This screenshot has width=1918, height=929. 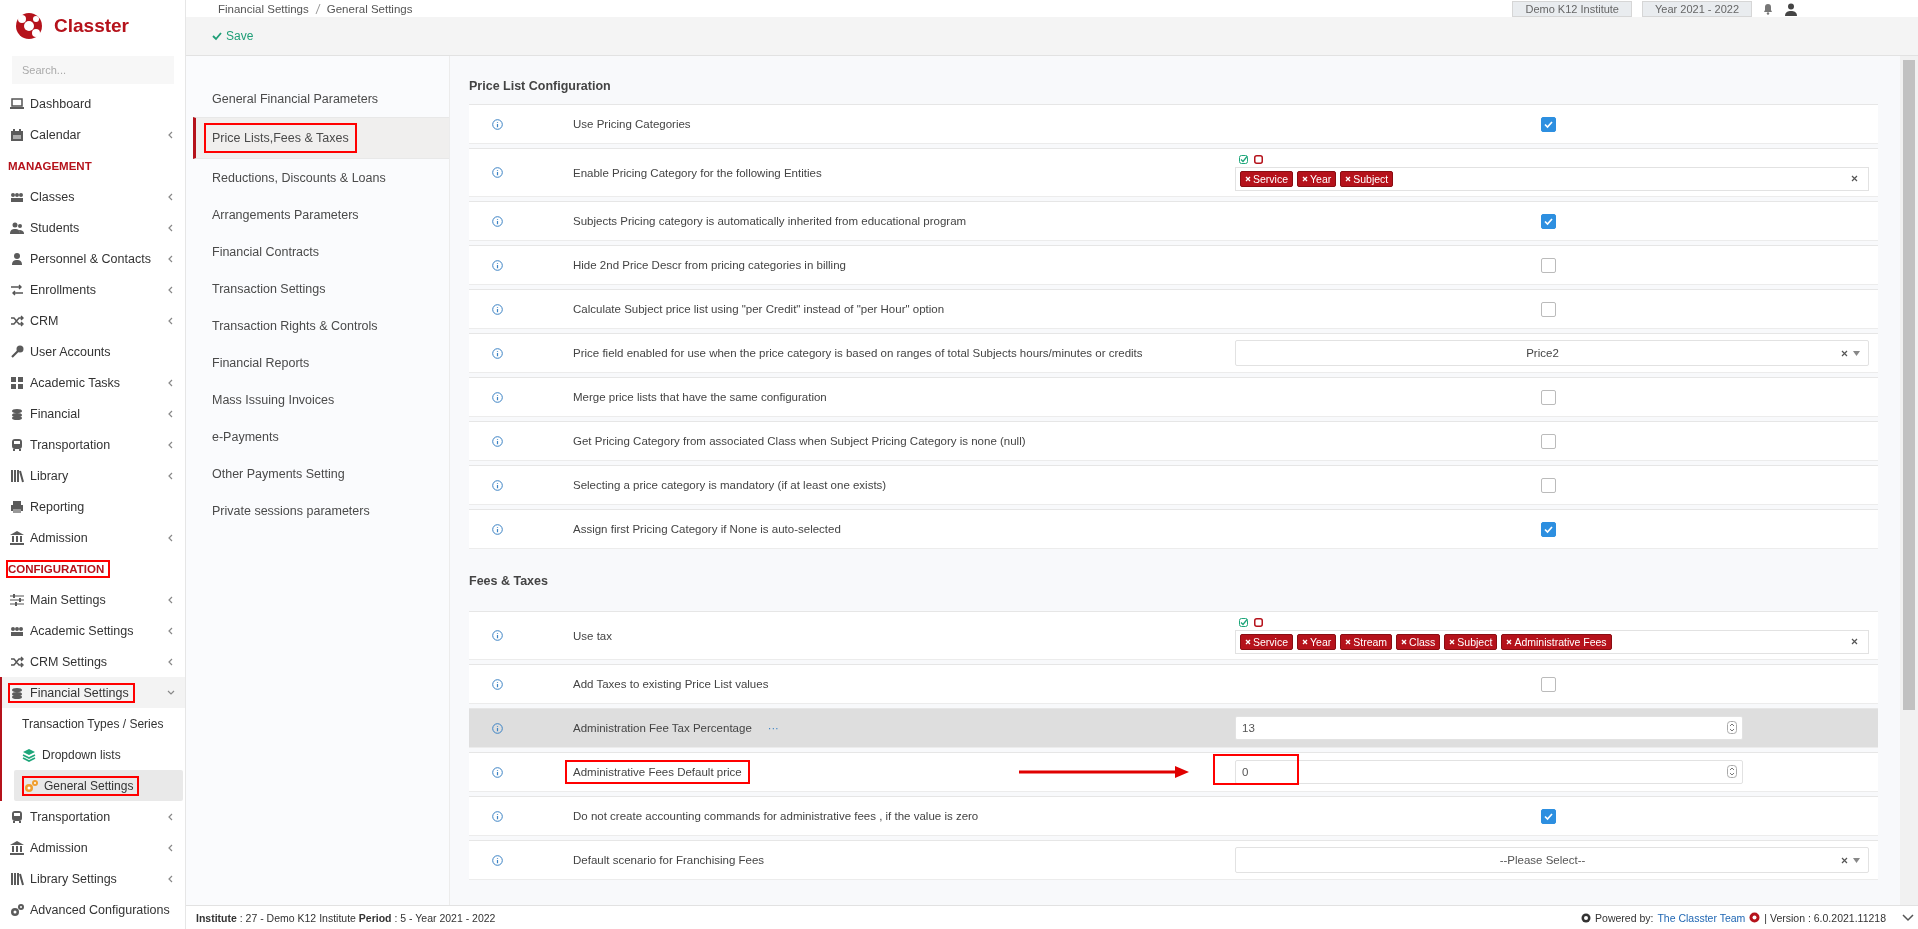 I want to click on dropdown: --Please Select--, so click(x=1552, y=860).